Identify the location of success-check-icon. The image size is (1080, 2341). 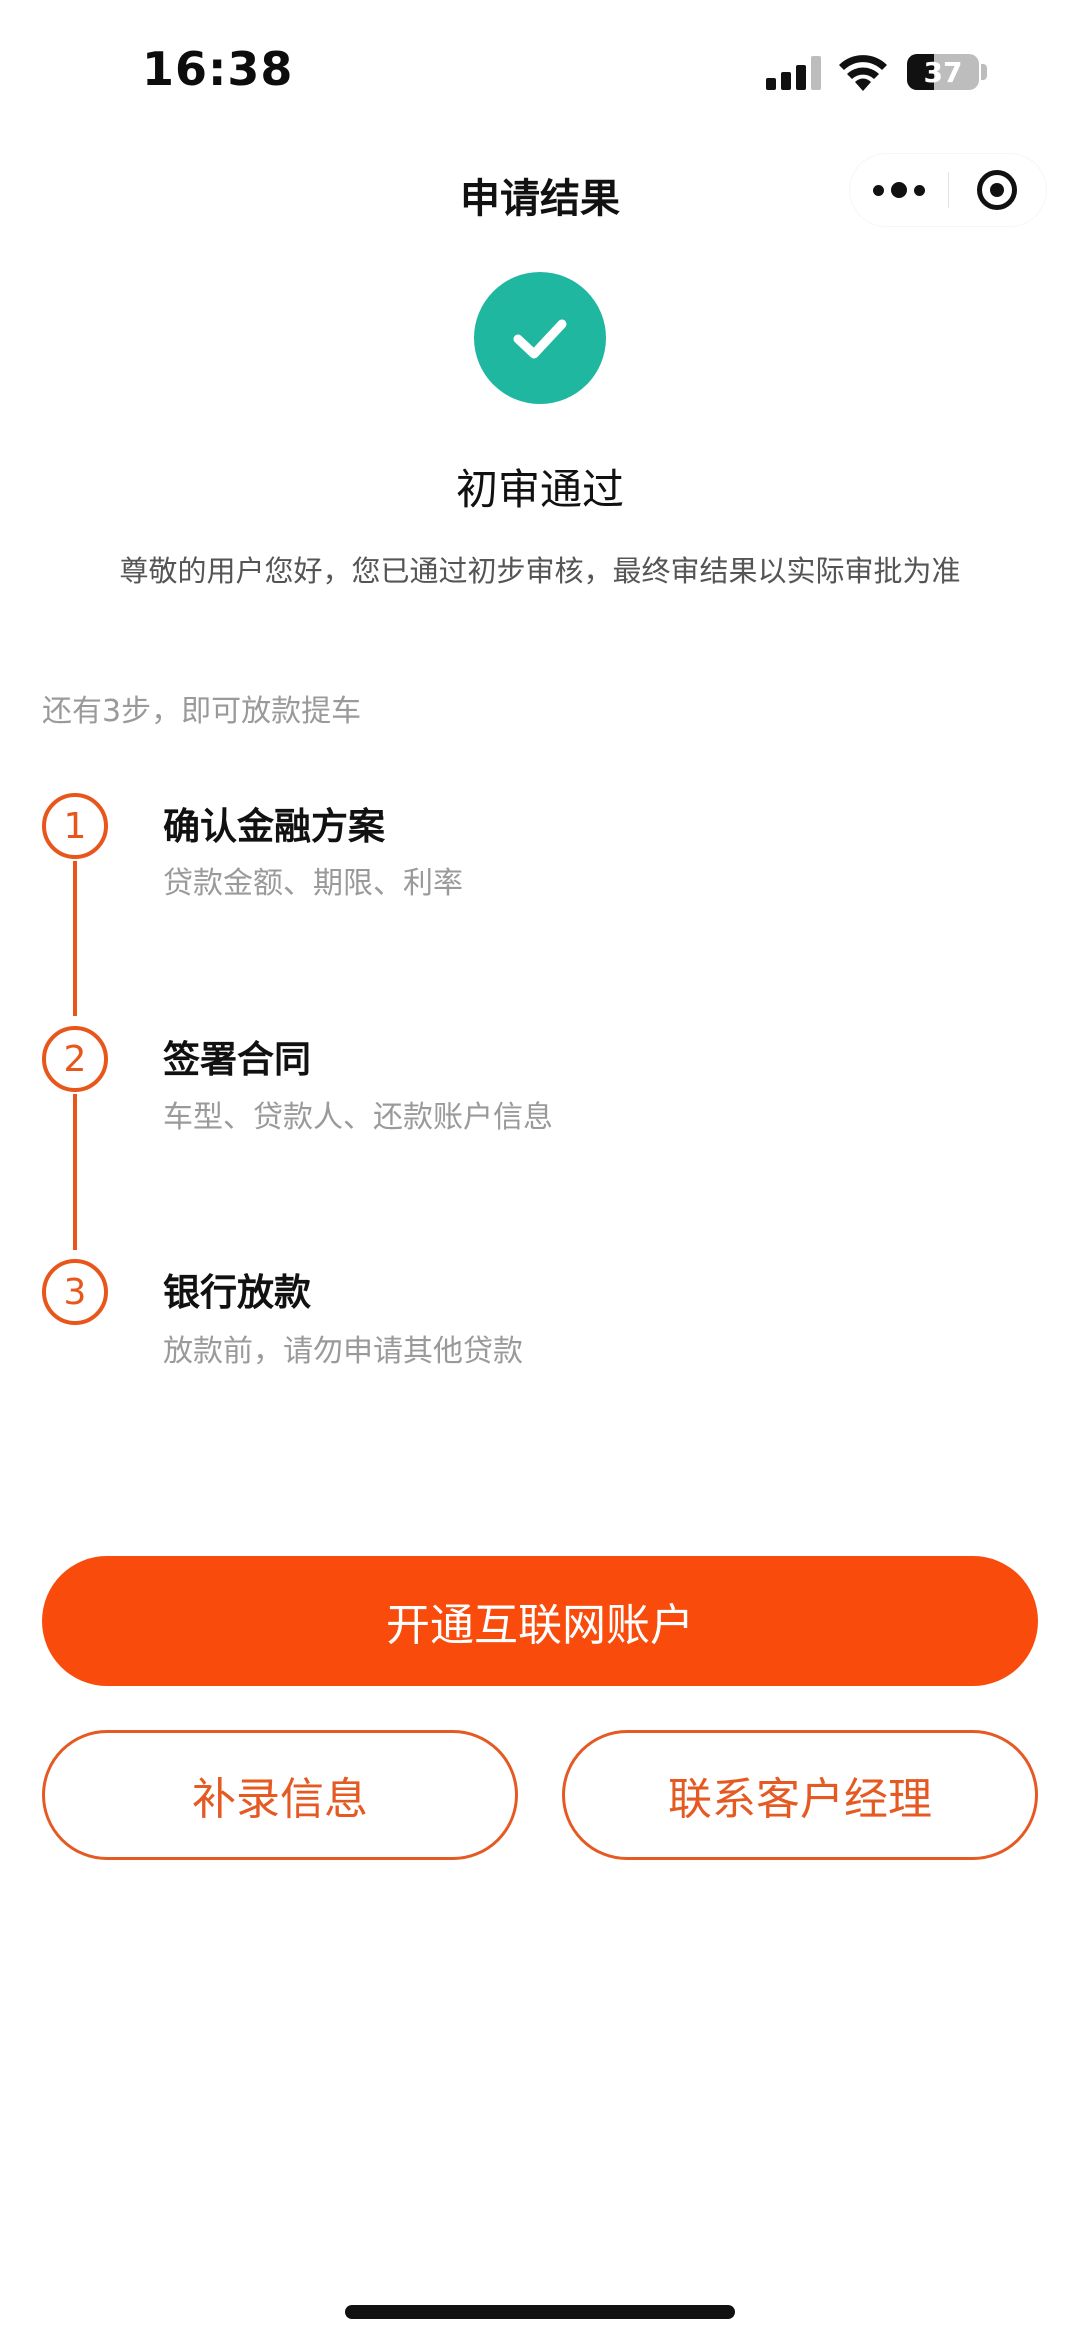
(540, 338).